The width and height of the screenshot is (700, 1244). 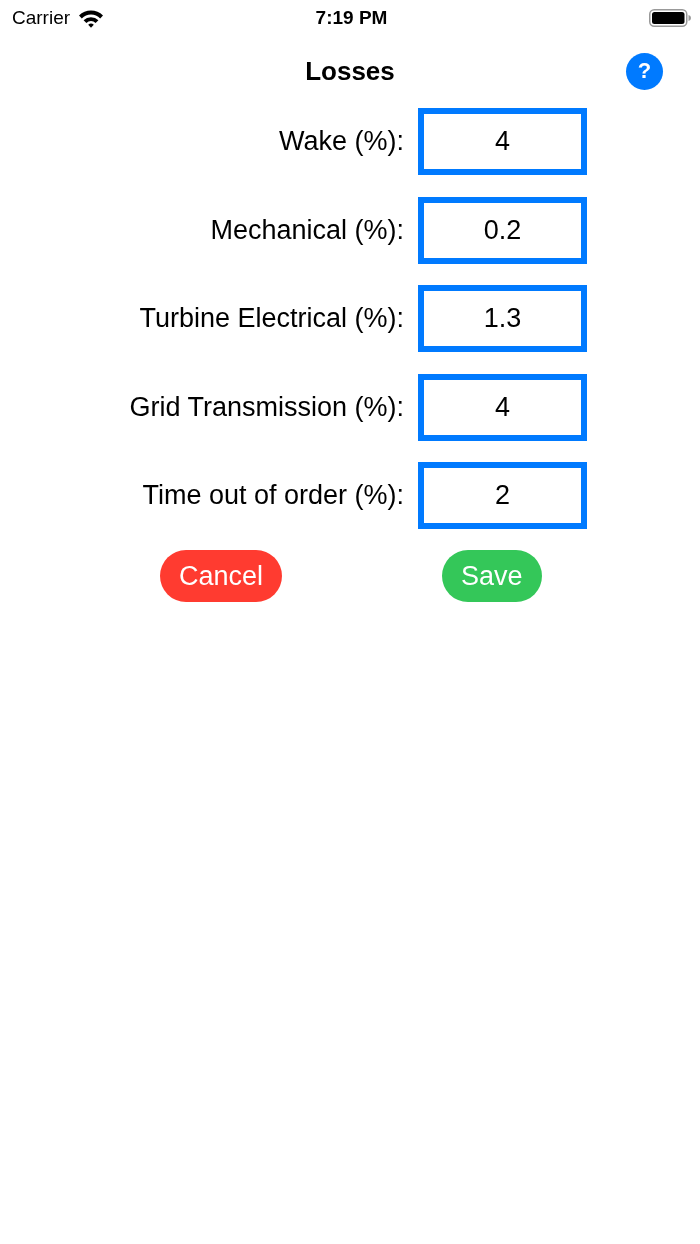 What do you see at coordinates (91, 18) in the screenshot?
I see `wifi-icon` at bounding box center [91, 18].